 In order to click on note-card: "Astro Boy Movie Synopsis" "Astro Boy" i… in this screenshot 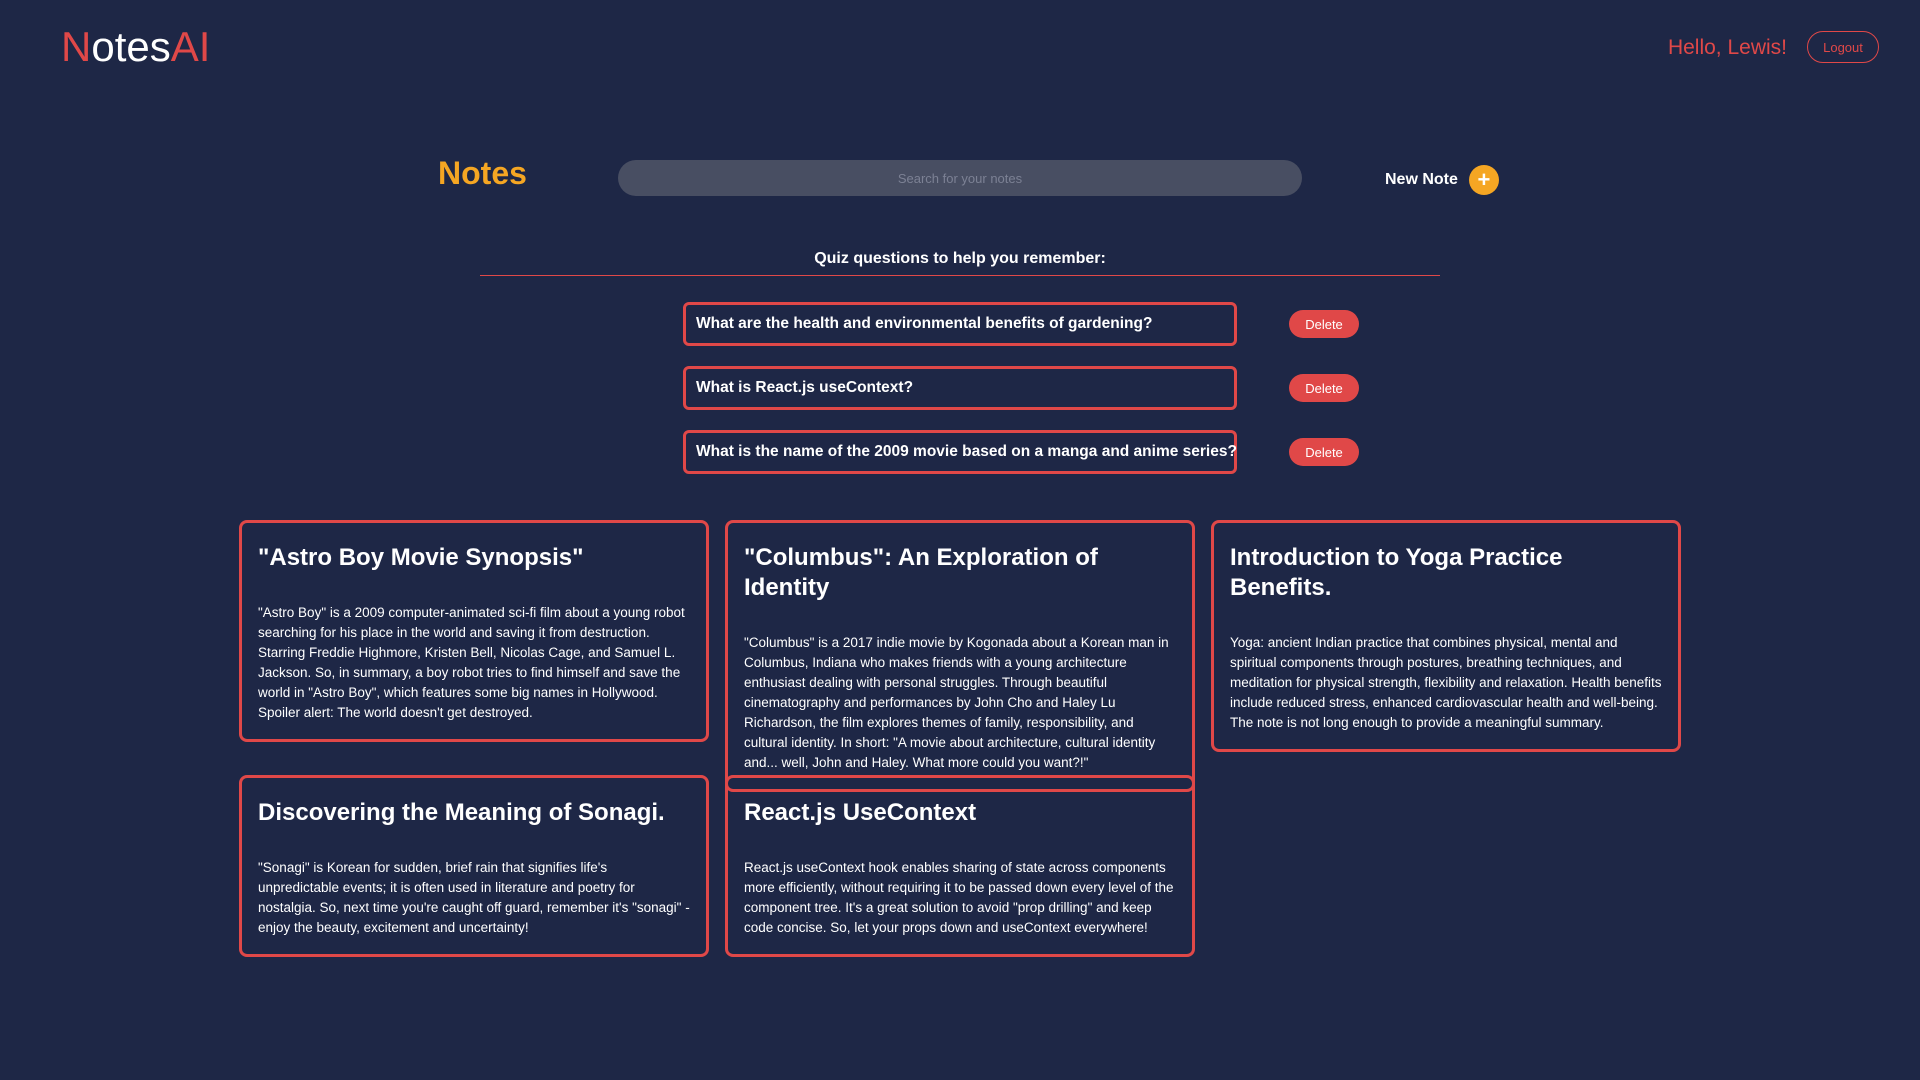, I will do `click(474, 631)`.